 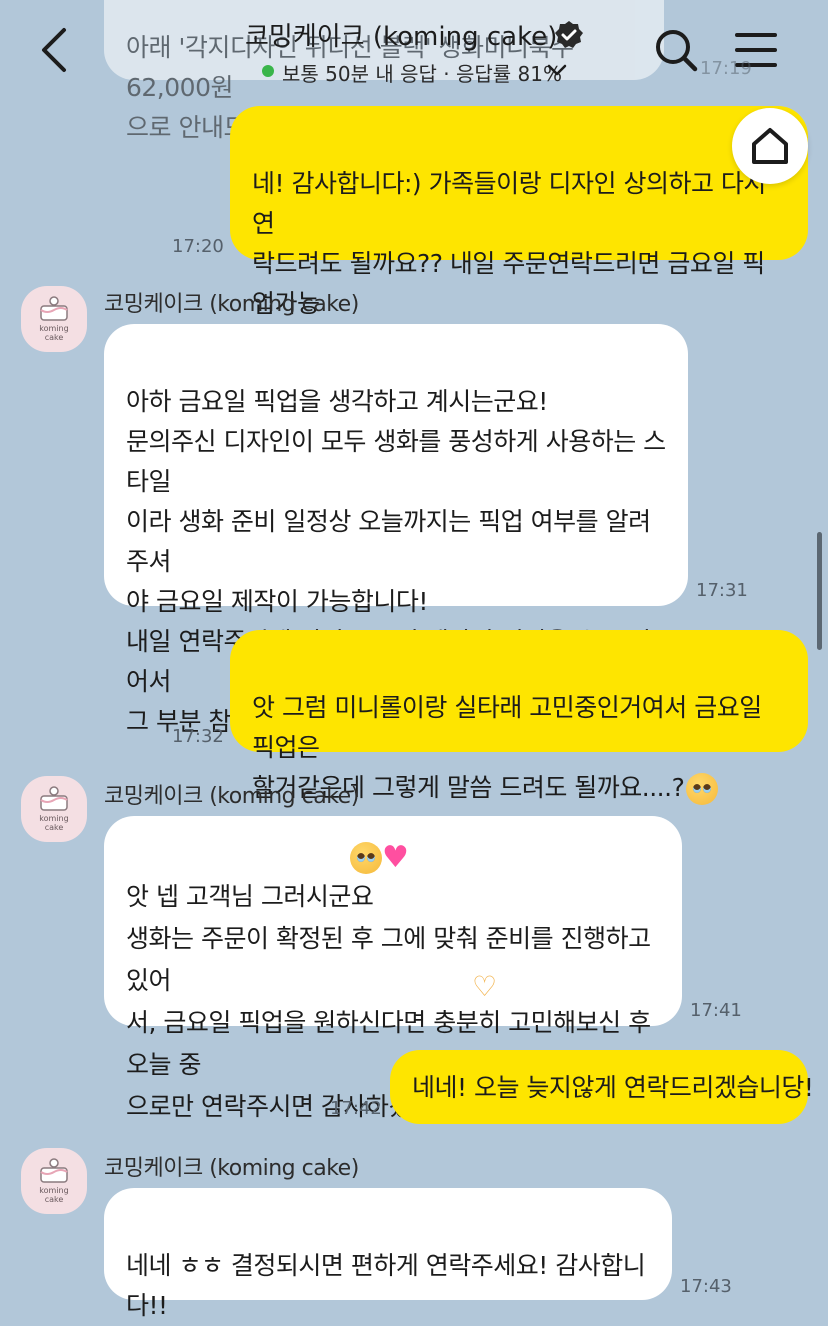 What do you see at coordinates (198, 736) in the screenshot?
I see `message-time: 17:32` at bounding box center [198, 736].